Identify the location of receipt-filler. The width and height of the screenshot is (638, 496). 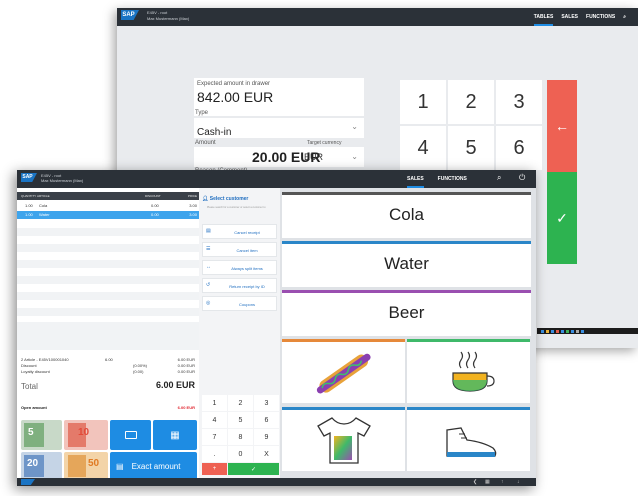
(108, 336).